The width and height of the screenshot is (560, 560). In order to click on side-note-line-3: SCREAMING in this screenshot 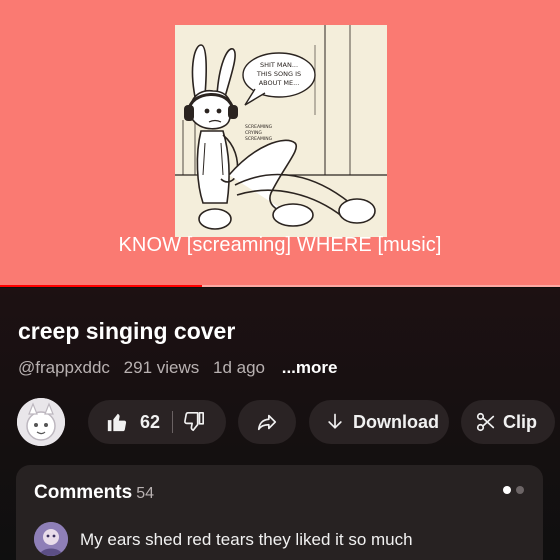, I will do `click(259, 139)`.